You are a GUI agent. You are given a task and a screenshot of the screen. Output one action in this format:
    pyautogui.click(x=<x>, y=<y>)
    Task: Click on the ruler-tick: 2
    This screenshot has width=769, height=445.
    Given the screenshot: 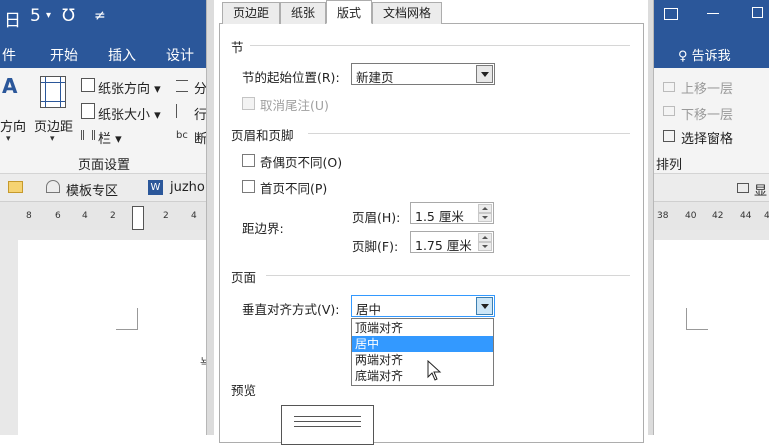 What is the action you would take?
    pyautogui.click(x=166, y=216)
    